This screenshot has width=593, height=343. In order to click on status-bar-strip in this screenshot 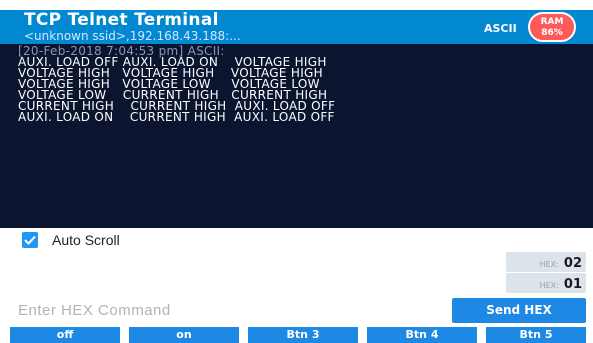, I will do `click(296, 5)`.